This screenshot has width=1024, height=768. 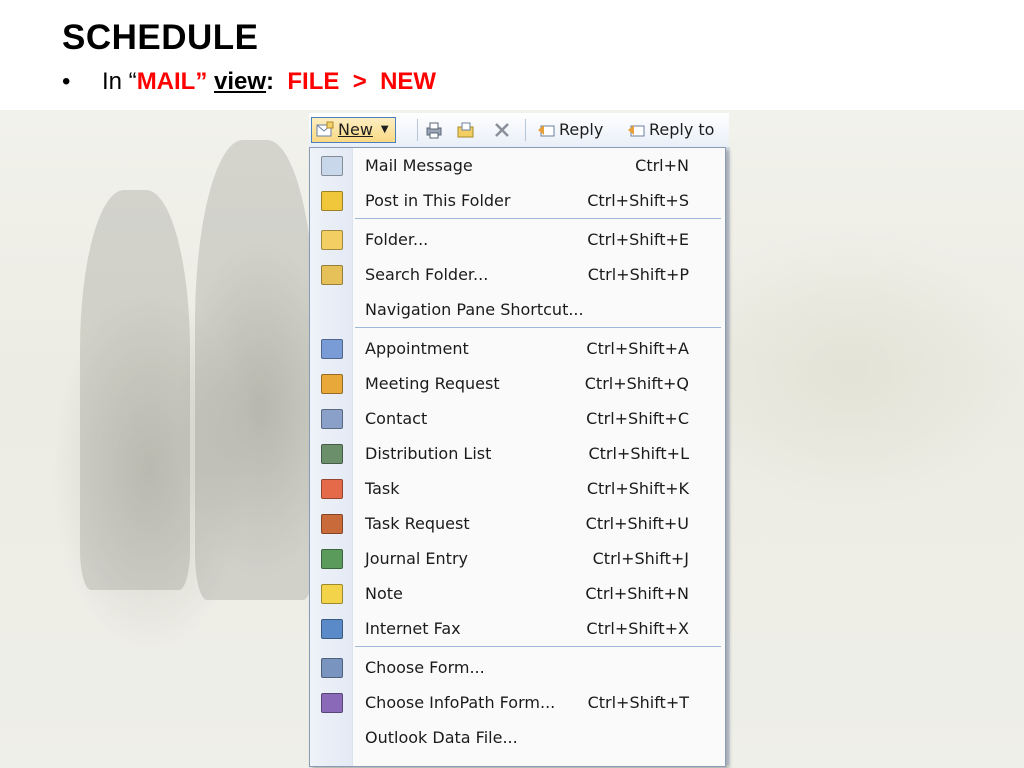 What do you see at coordinates (637, 488) in the screenshot?
I see `menu-item-shortcut: Ctrl+Shift+K` at bounding box center [637, 488].